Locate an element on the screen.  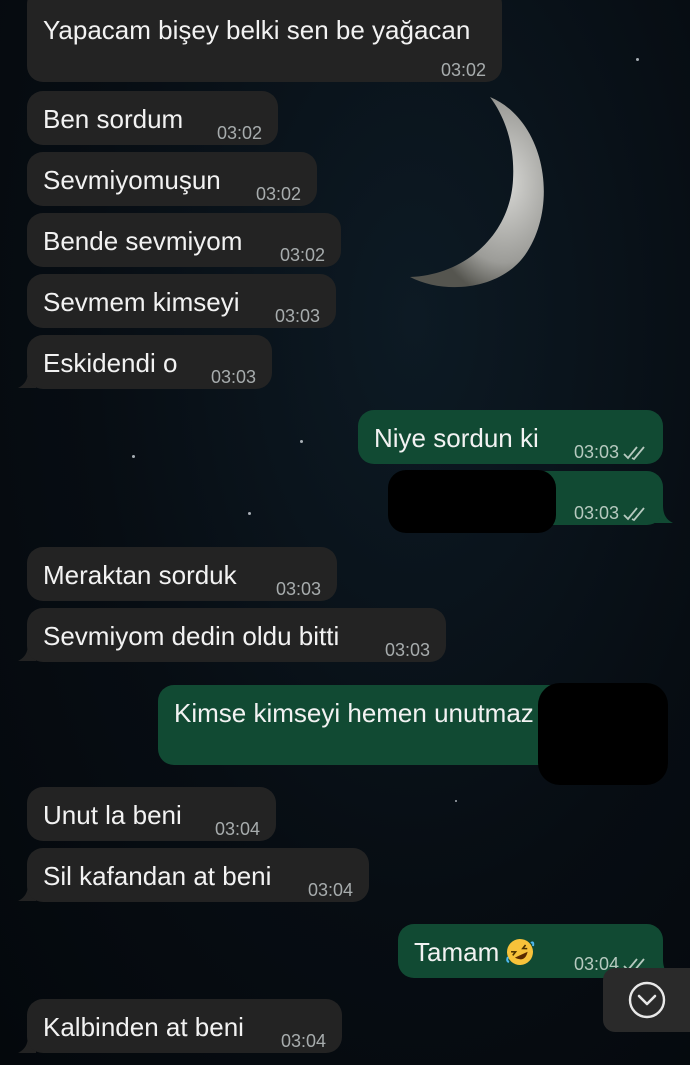
message-bubble-incoming: Unut la beni 03:04 is located at coordinates (151, 814).